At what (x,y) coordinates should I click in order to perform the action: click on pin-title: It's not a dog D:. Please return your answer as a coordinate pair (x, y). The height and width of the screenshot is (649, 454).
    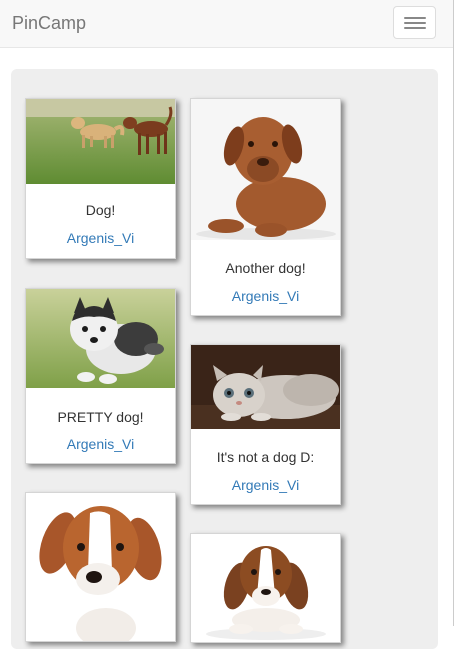
    Looking at the image, I should click on (265, 457).